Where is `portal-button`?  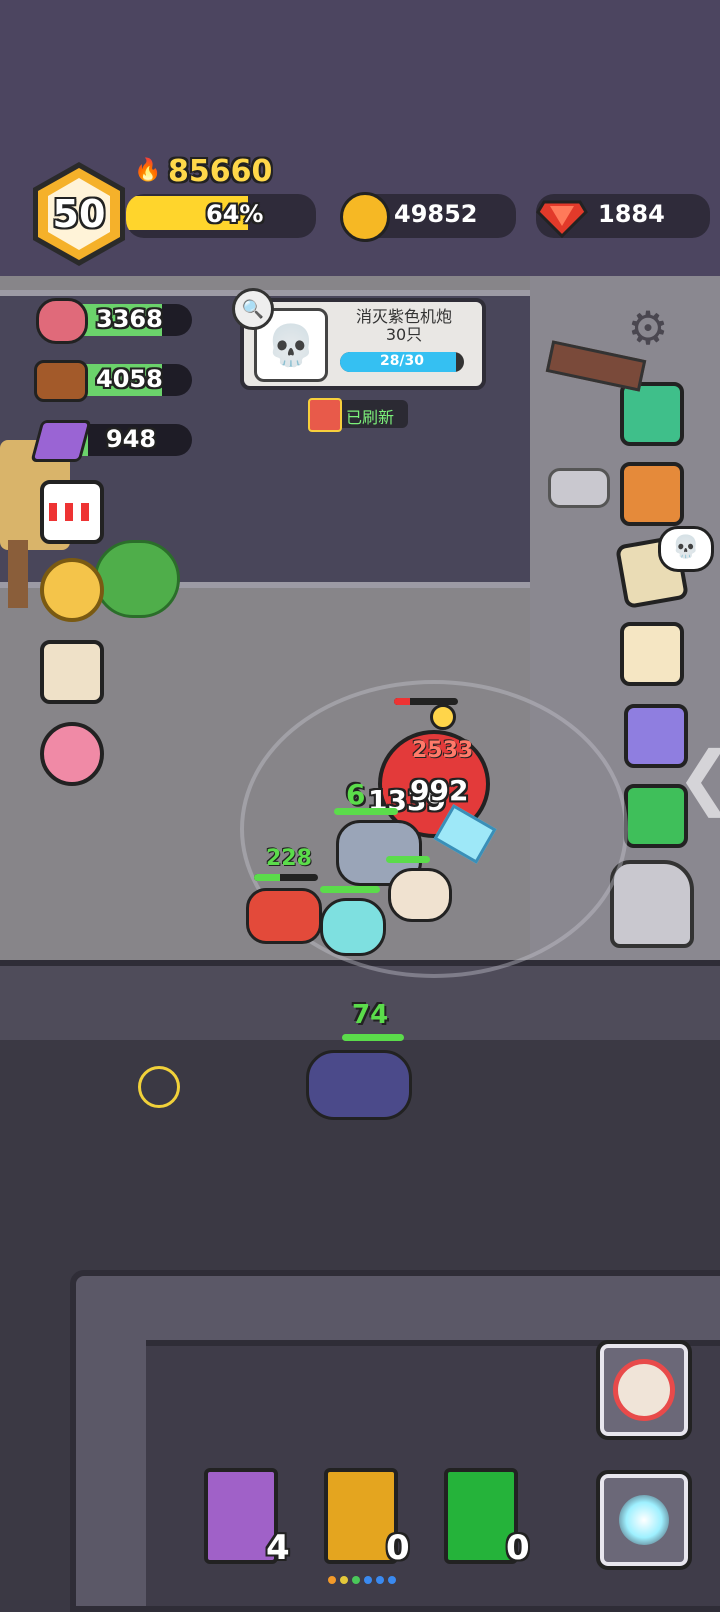 portal-button is located at coordinates (644, 1520).